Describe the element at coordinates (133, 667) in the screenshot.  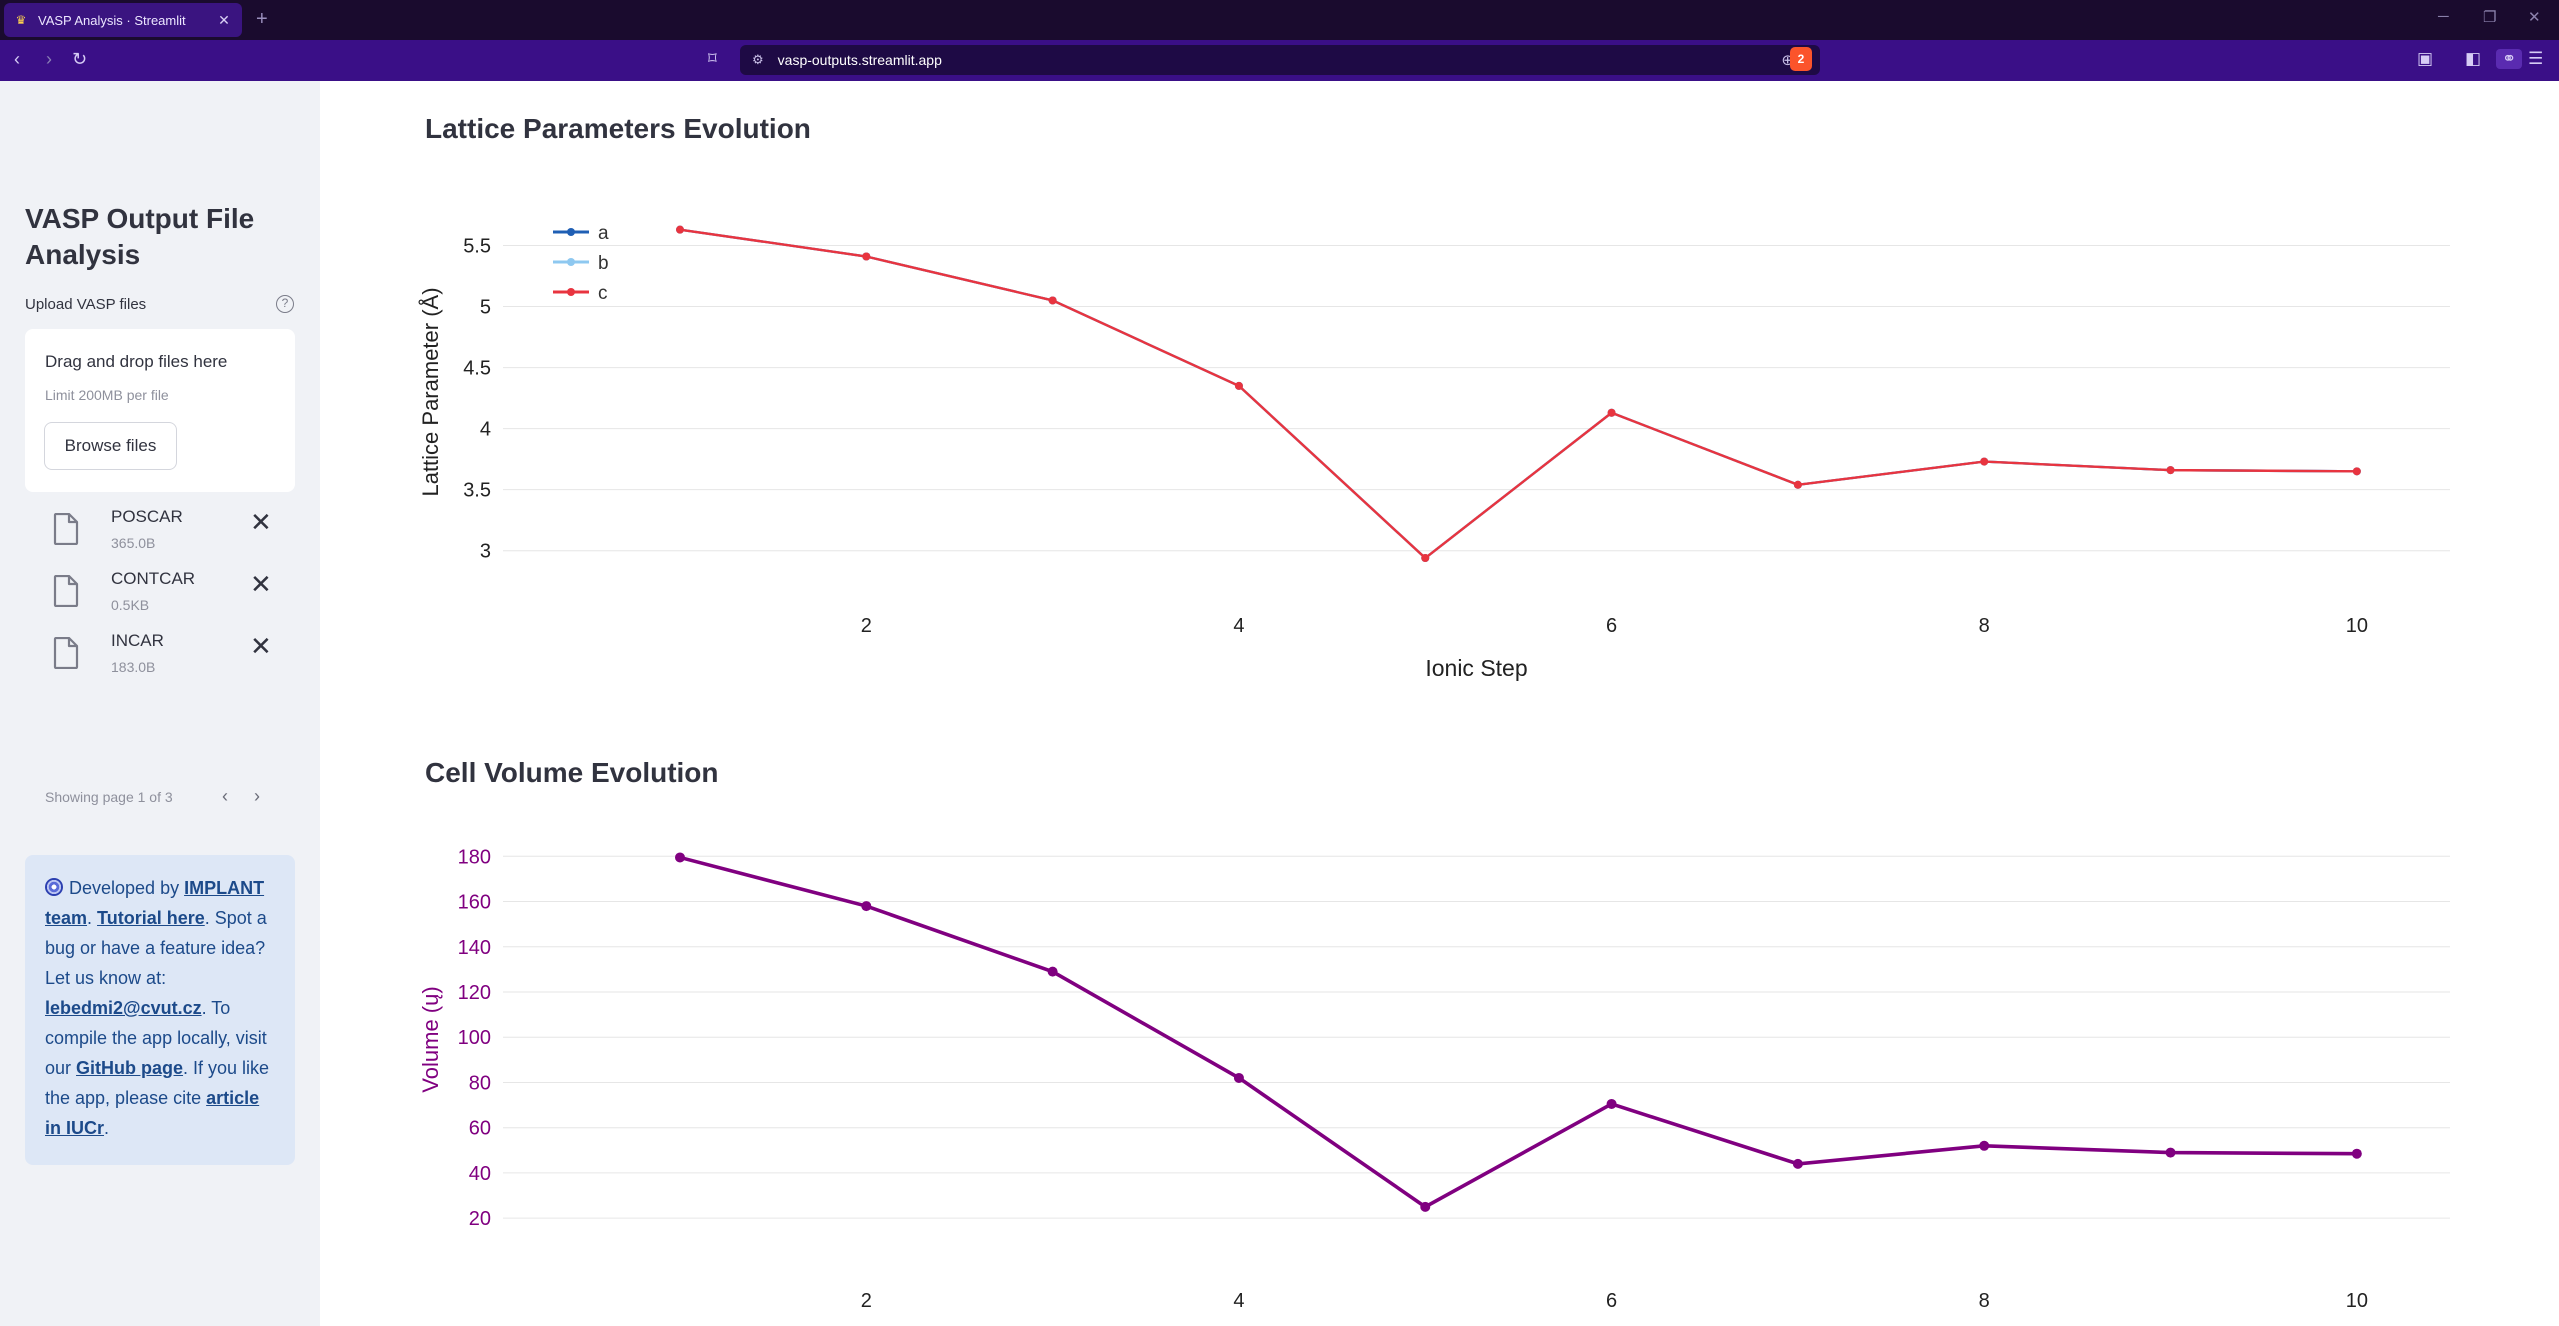
I see `file-size: 183.0B` at that location.